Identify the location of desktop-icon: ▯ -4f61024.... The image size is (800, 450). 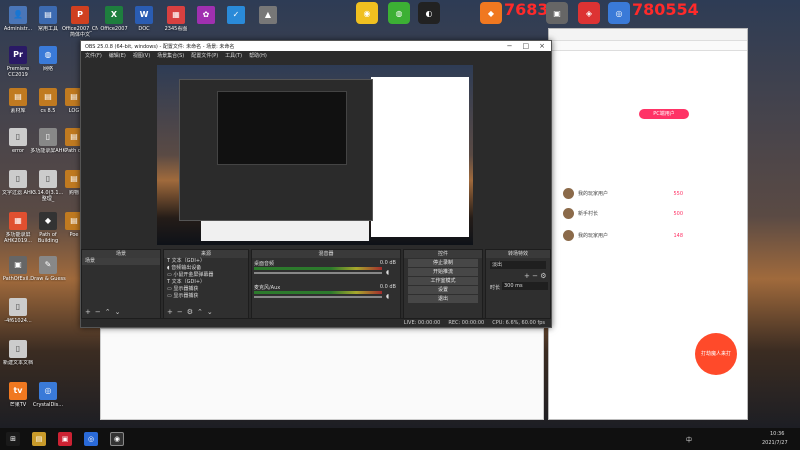
(18, 311).